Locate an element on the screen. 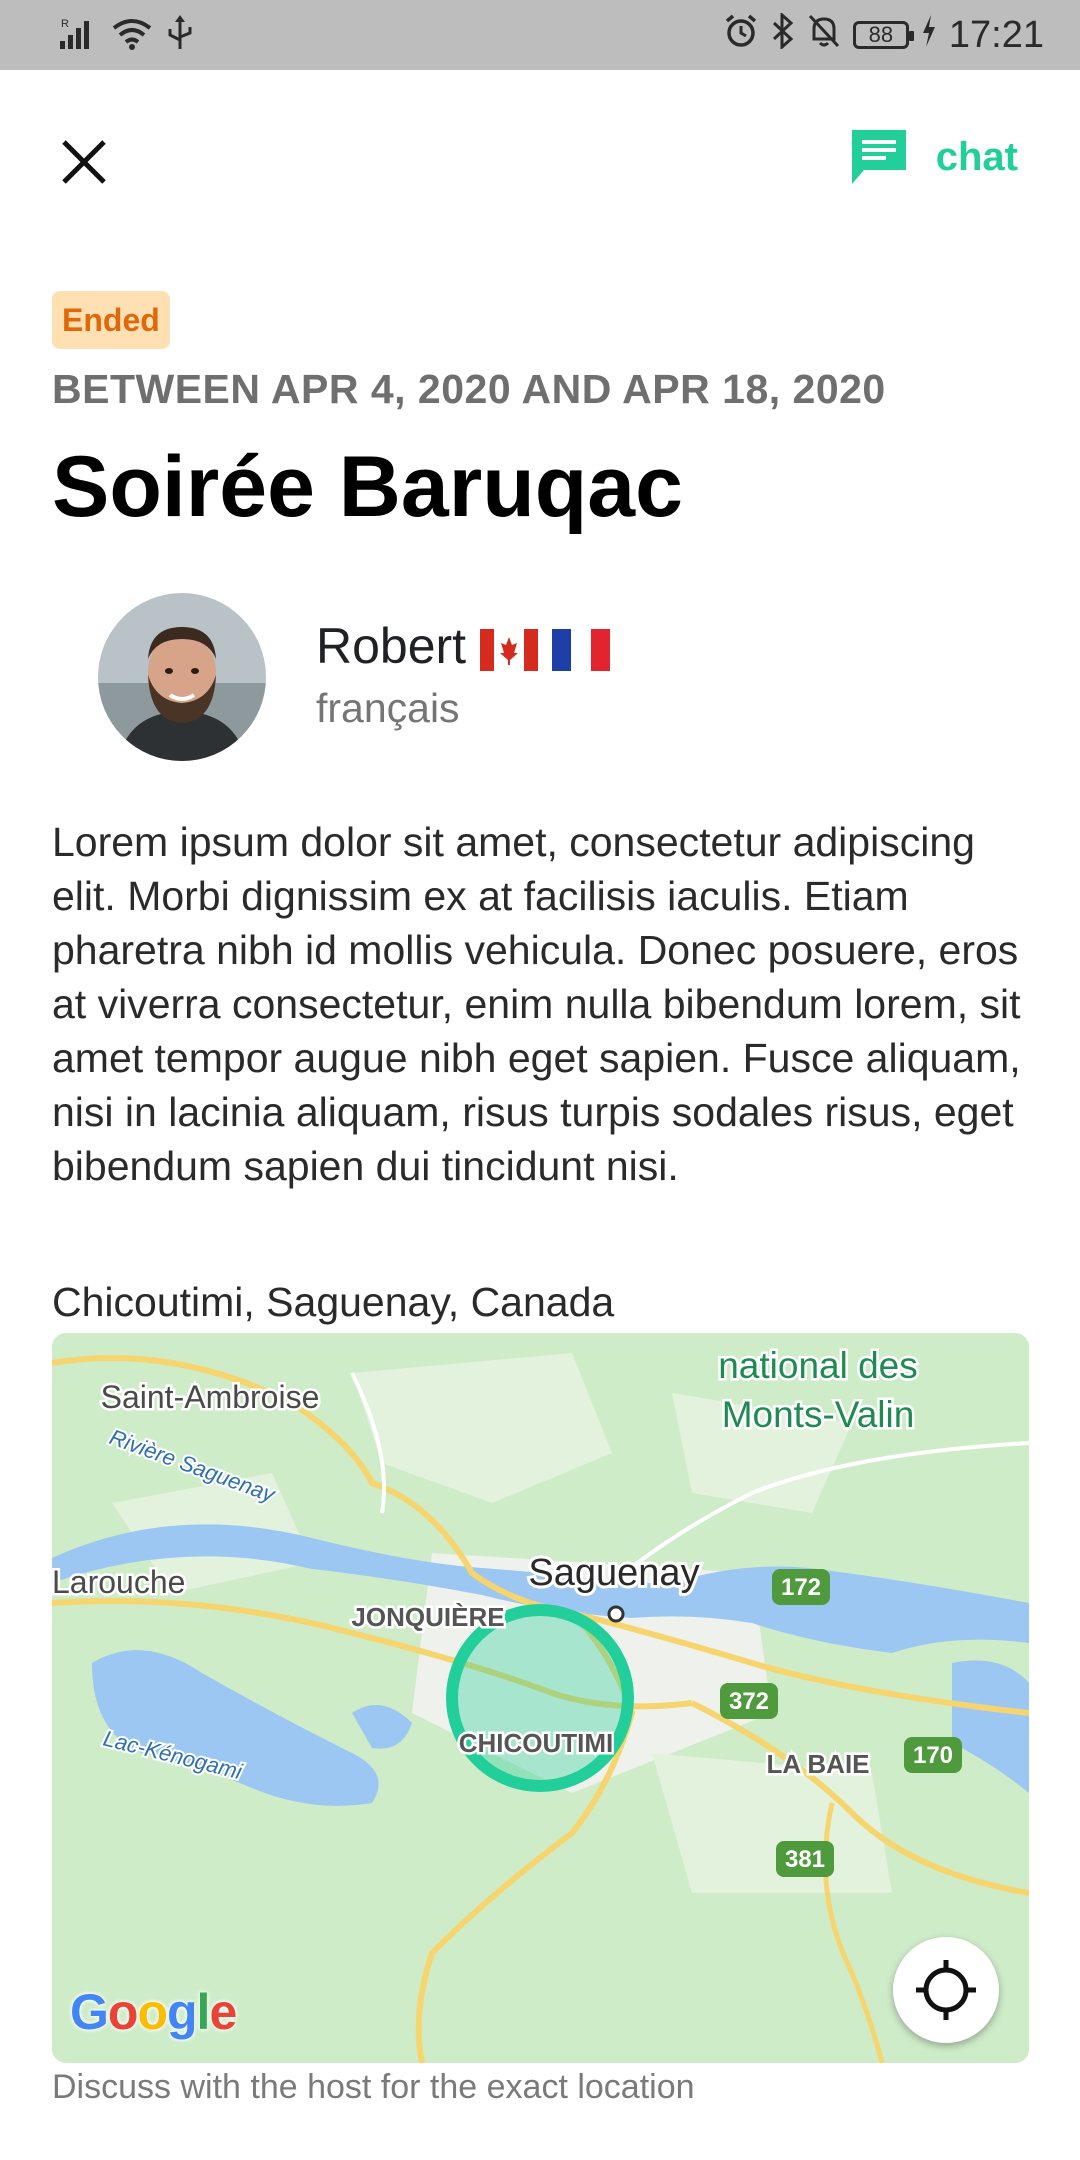 This screenshot has width=1080, height=2160. map-label-chicoutimi: CHICOUTIMI is located at coordinates (536, 1743).